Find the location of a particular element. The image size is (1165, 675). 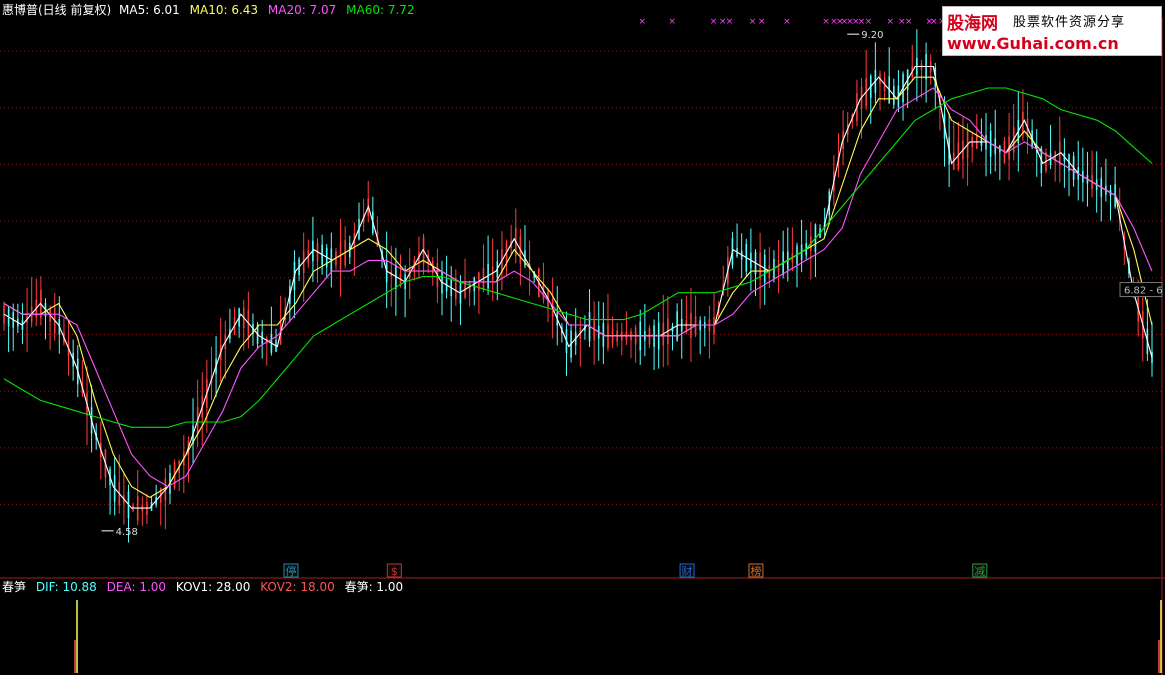

event-label: 减 is located at coordinates (979, 571).